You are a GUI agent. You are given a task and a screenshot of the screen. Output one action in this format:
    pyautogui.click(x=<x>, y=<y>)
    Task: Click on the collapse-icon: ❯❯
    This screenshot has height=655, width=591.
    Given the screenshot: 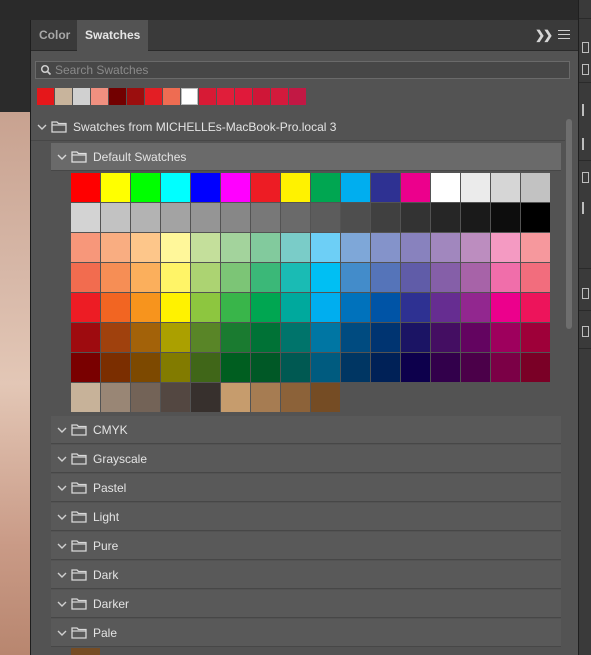 What is the action you would take?
    pyautogui.click(x=544, y=35)
    